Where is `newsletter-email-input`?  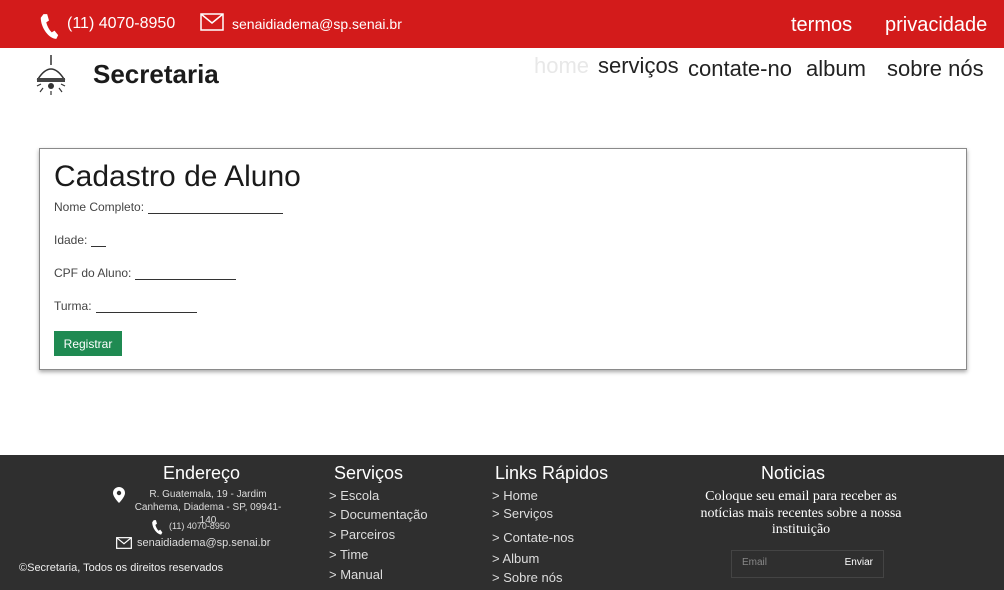 newsletter-email-input is located at coordinates (787, 562).